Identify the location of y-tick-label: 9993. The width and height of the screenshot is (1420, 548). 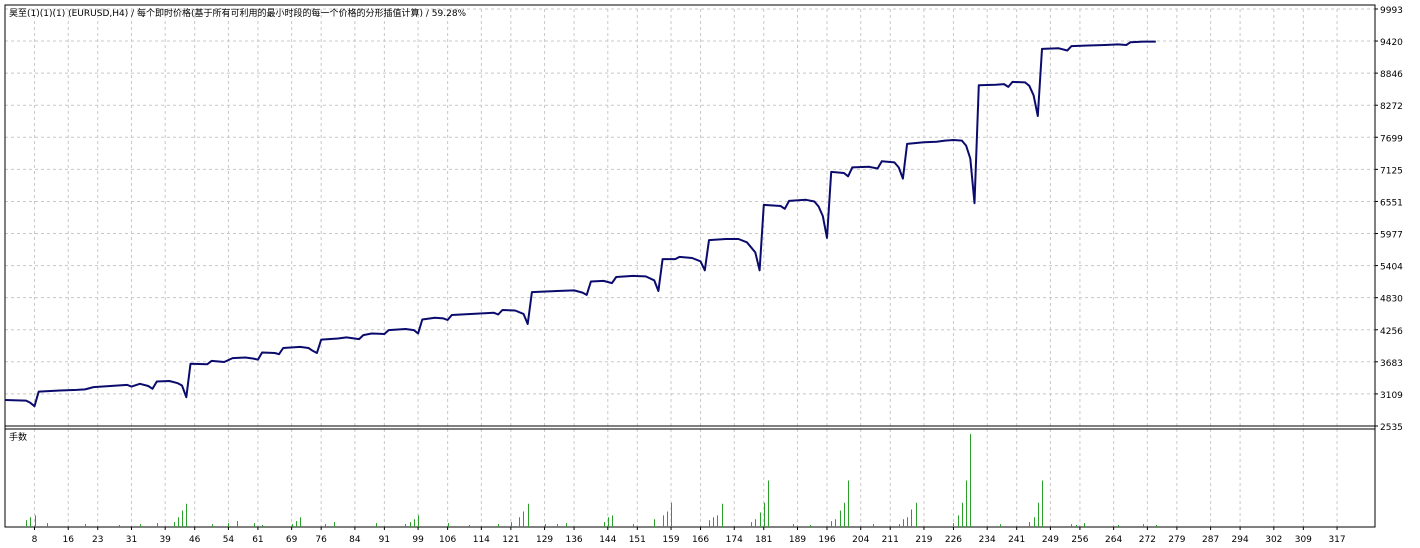
(1391, 11).